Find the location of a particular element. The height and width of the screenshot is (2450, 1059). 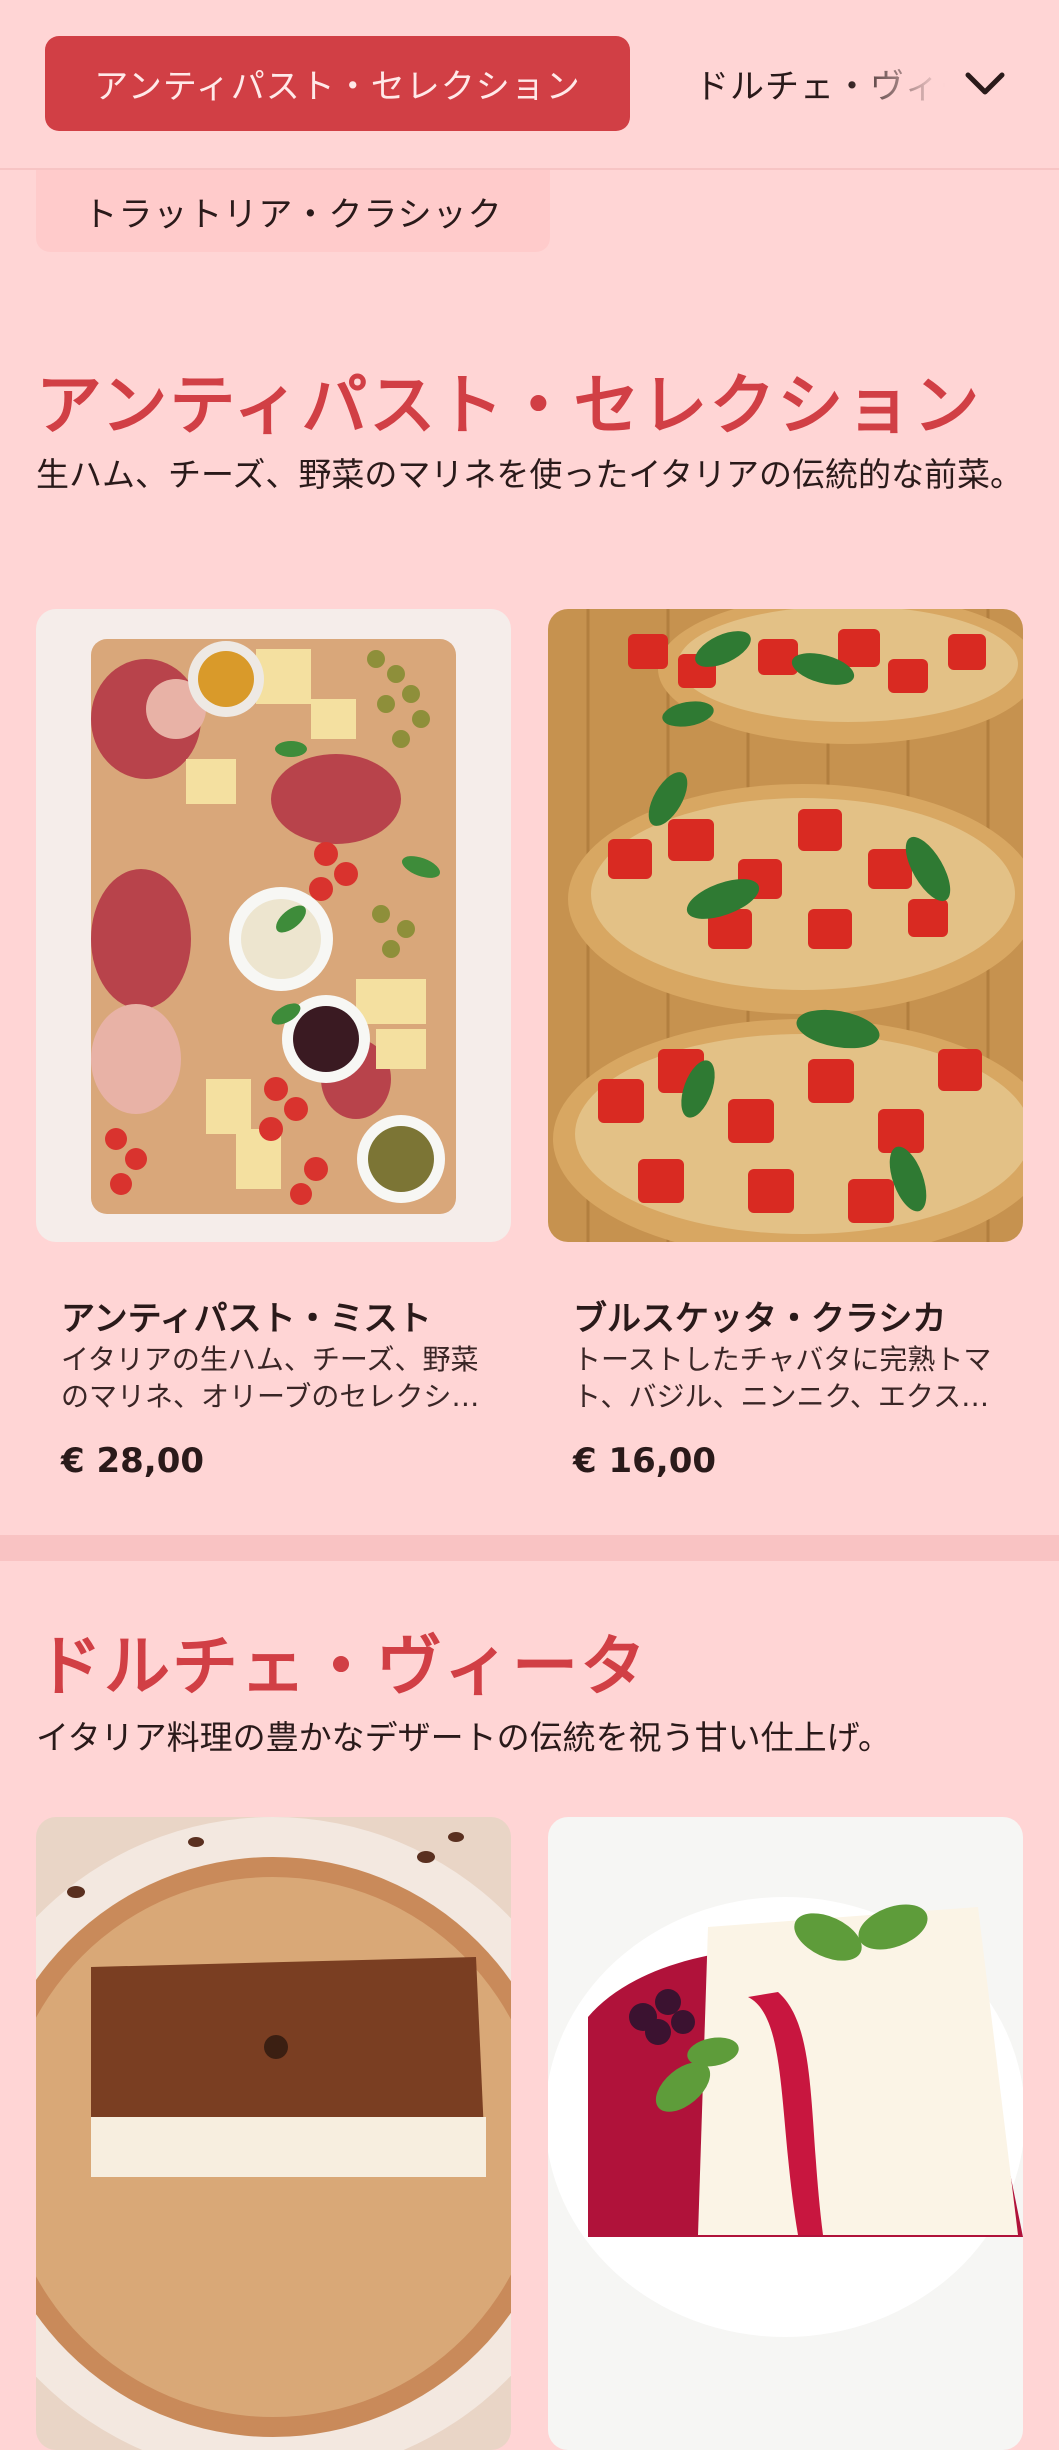

tiramisu-image is located at coordinates (273, 2133).